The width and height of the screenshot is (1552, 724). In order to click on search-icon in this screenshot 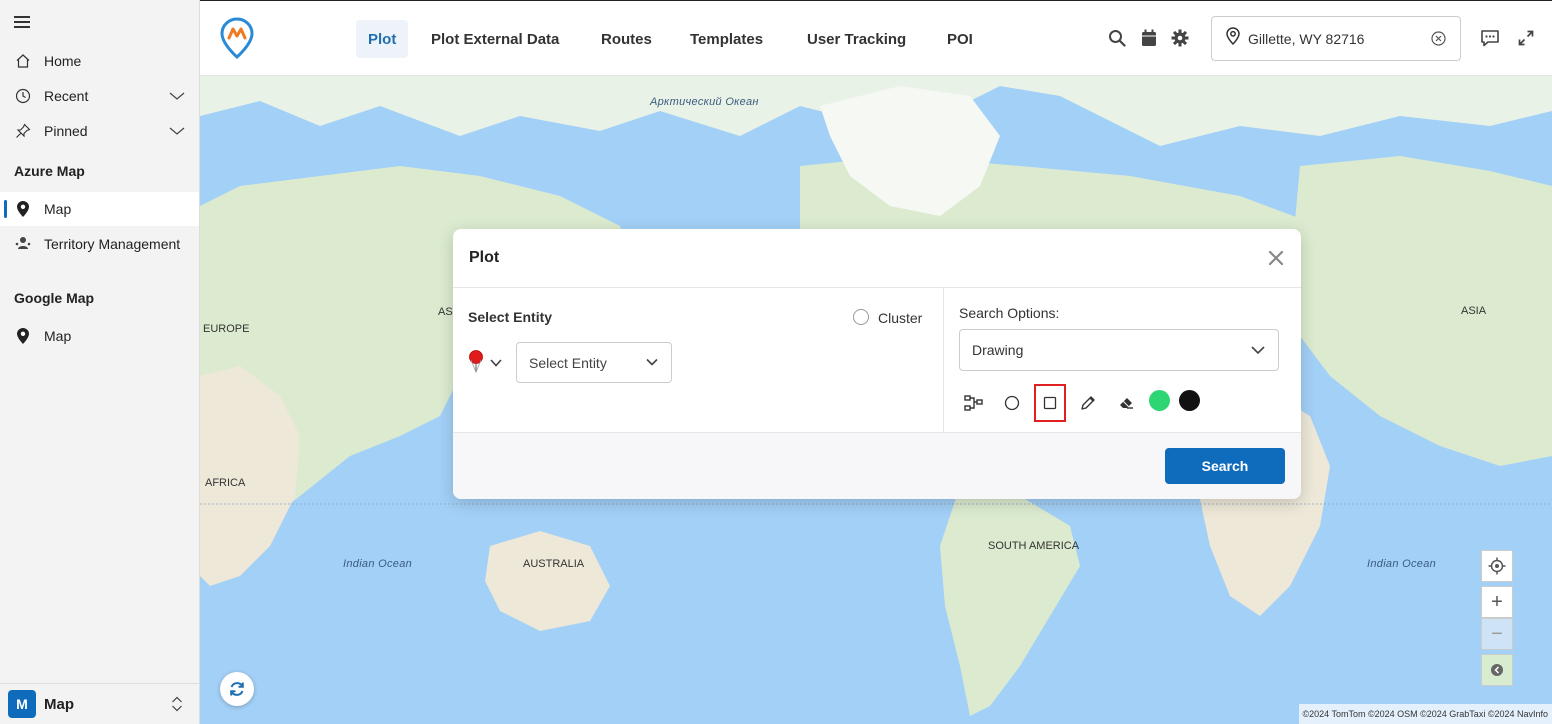, I will do `click(1117, 38)`.